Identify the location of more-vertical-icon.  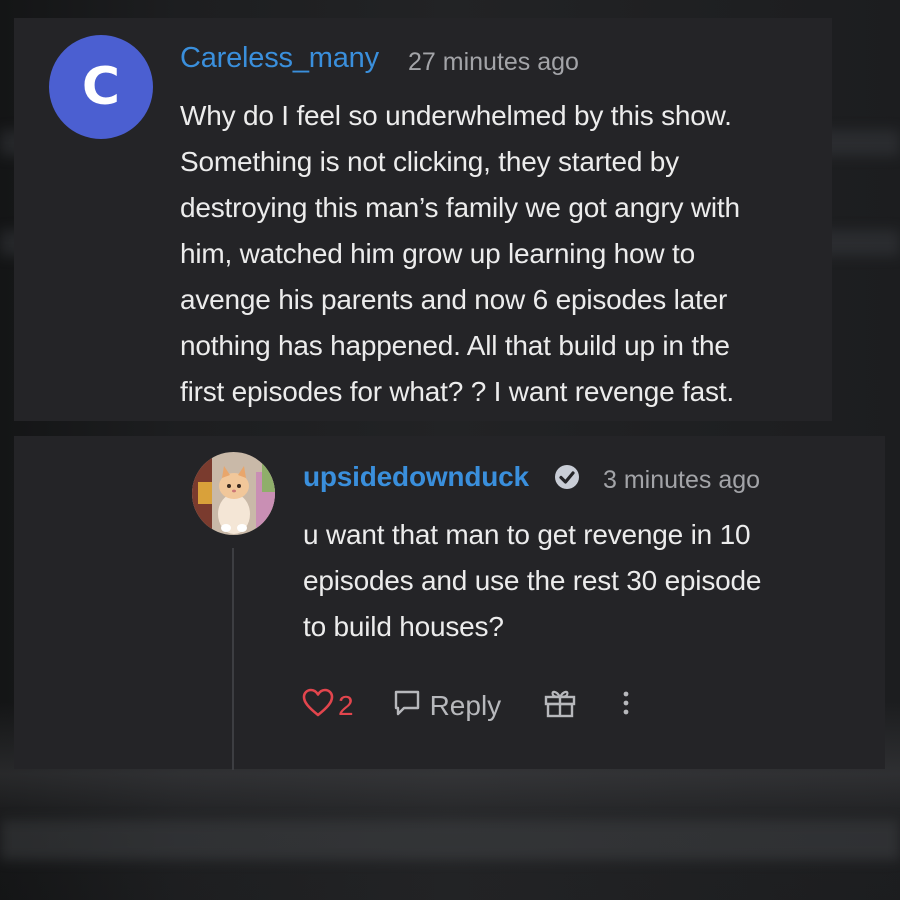
(626, 706).